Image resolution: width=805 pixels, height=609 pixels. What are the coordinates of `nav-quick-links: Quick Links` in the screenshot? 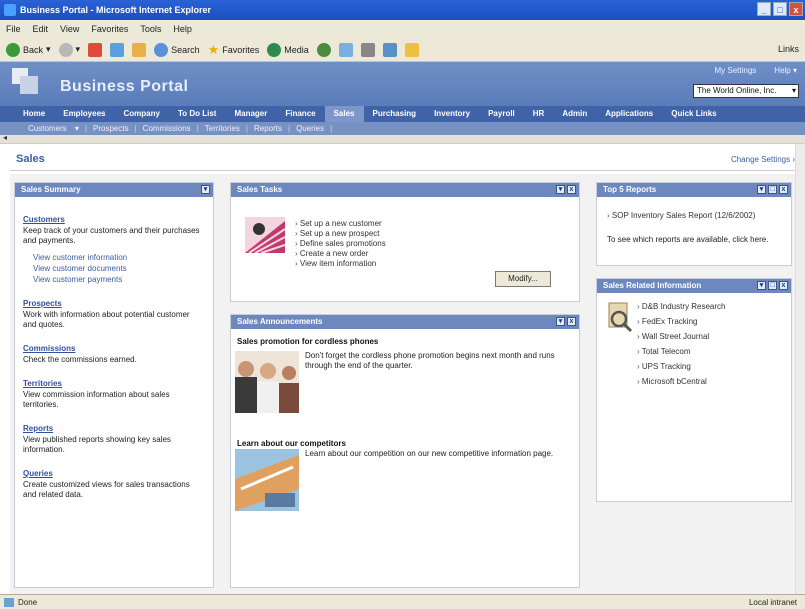 It's located at (693, 114).